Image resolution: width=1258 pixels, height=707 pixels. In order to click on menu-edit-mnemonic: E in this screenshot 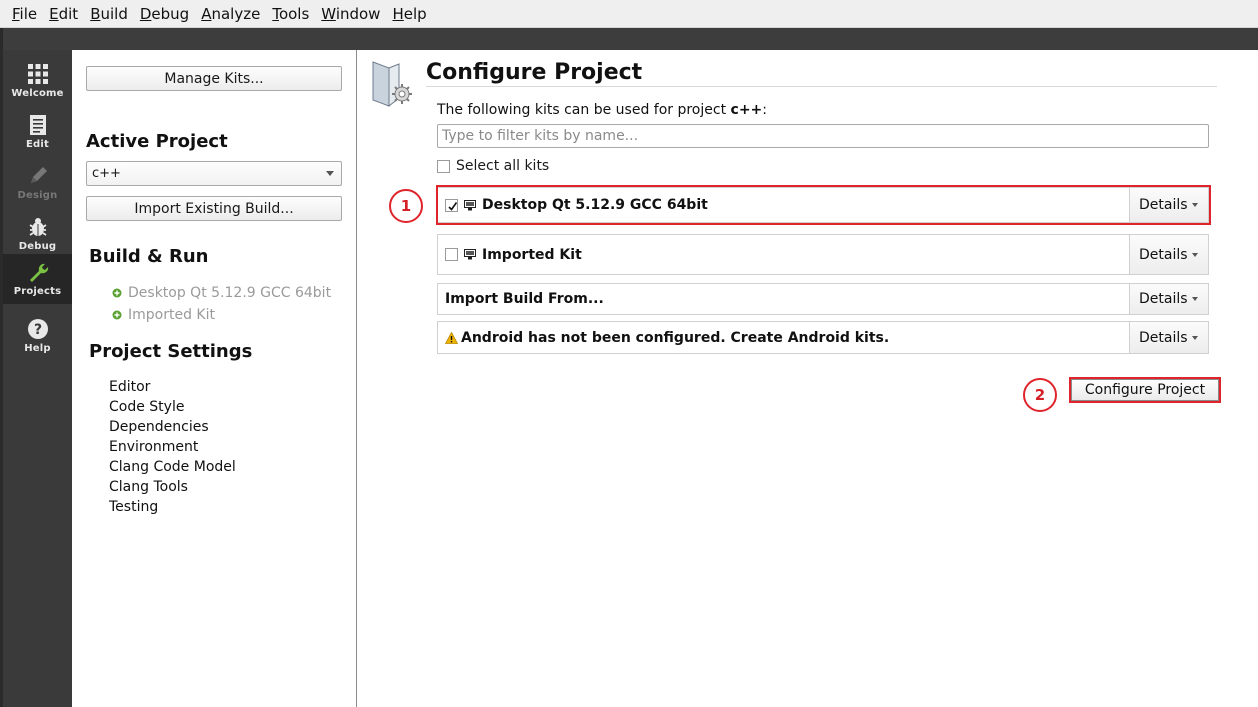, I will do `click(54, 13)`.